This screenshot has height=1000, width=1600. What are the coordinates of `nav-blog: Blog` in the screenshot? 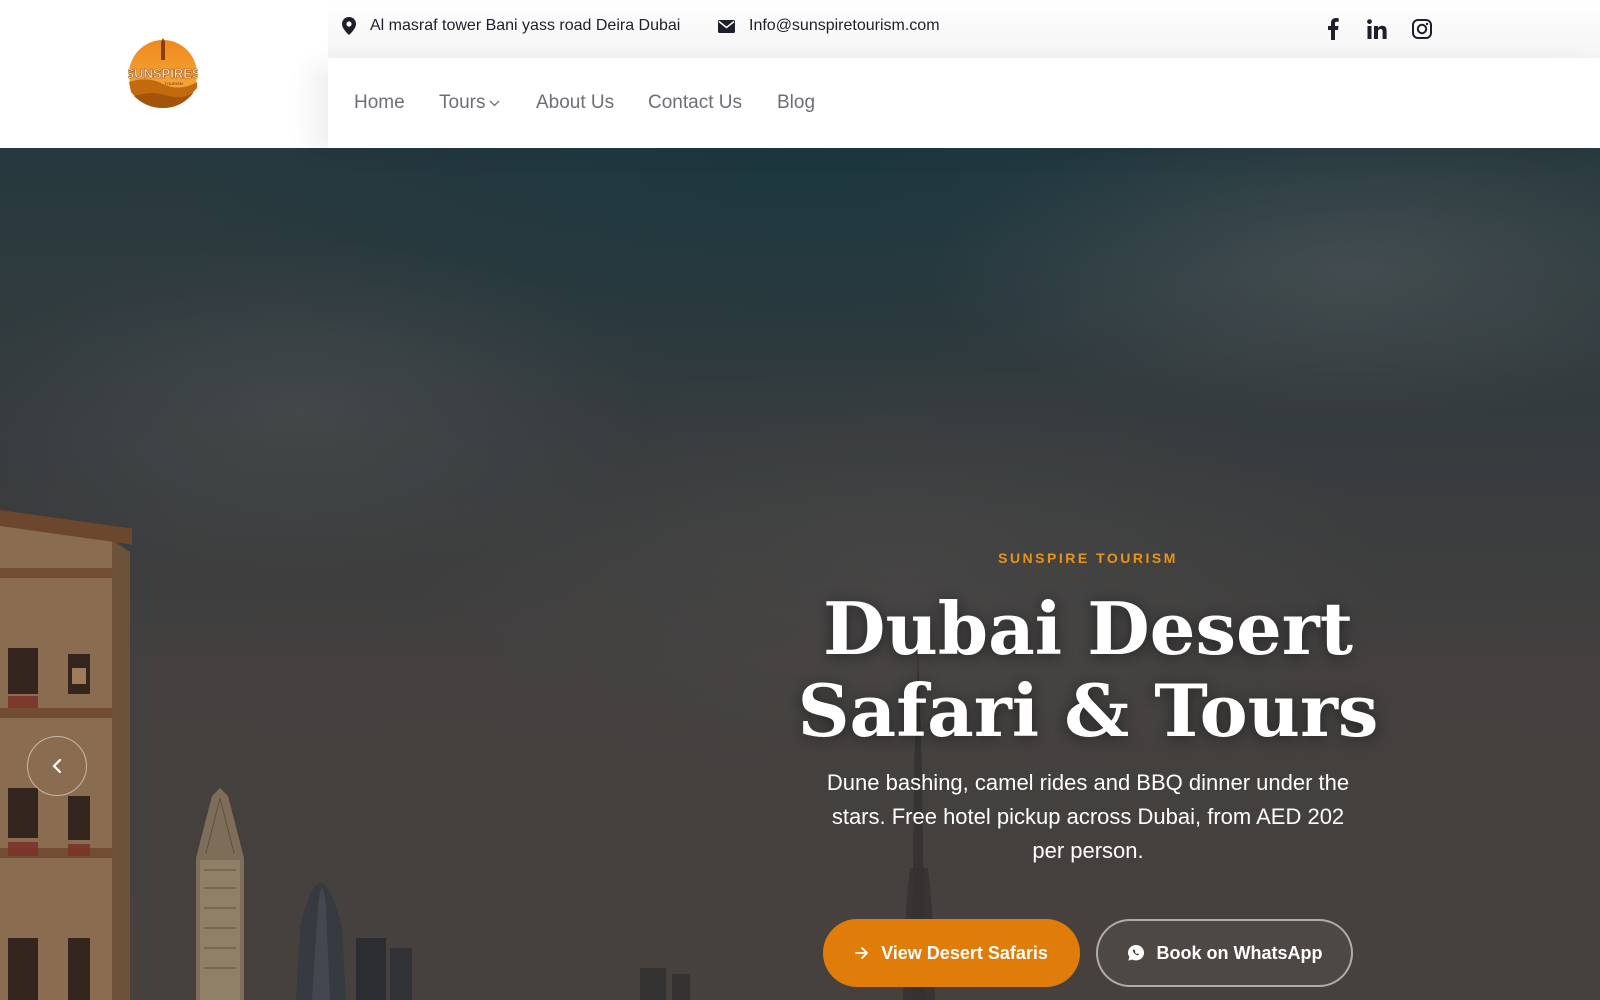 It's located at (796, 103).